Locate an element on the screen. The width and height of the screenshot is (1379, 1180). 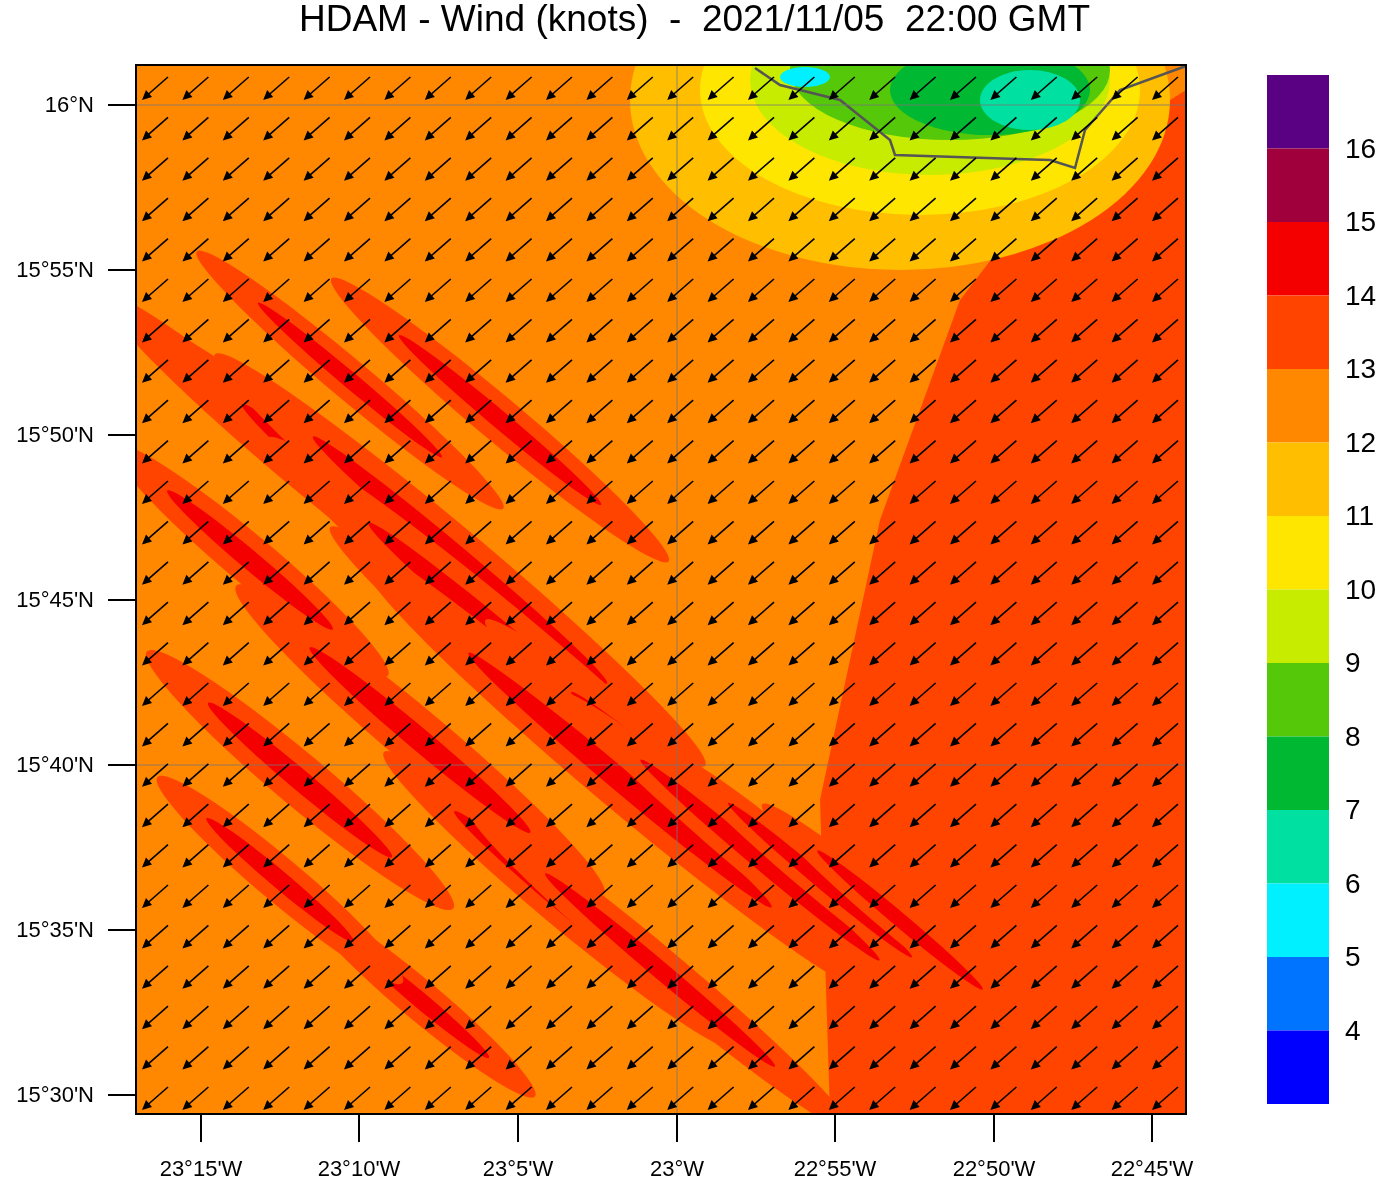
colorbar-label: 7 is located at coordinates (1353, 810).